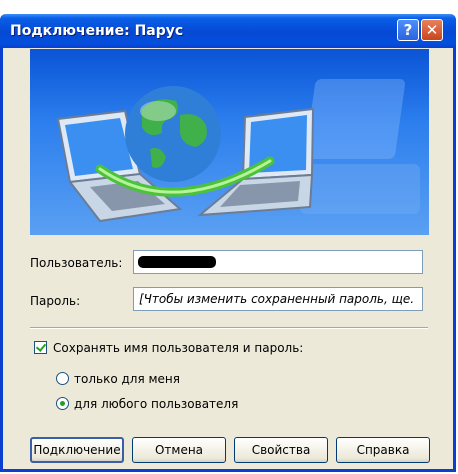 This screenshot has height=474, width=458. I want to click on connect-button: Подключение, so click(77, 450).